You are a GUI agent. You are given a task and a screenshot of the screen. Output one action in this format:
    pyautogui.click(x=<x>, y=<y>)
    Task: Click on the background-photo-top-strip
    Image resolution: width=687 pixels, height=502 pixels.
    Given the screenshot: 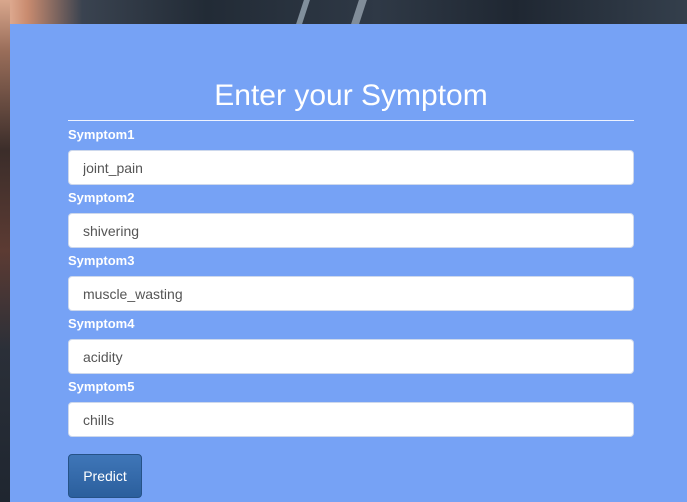 What is the action you would take?
    pyautogui.click(x=343, y=12)
    